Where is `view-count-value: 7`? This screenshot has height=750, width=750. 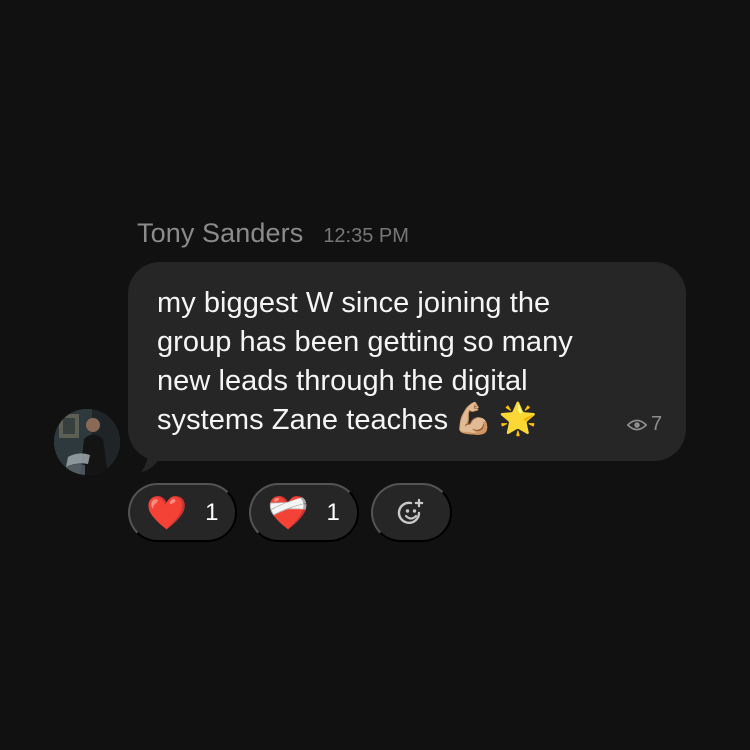 view-count-value: 7 is located at coordinates (657, 424).